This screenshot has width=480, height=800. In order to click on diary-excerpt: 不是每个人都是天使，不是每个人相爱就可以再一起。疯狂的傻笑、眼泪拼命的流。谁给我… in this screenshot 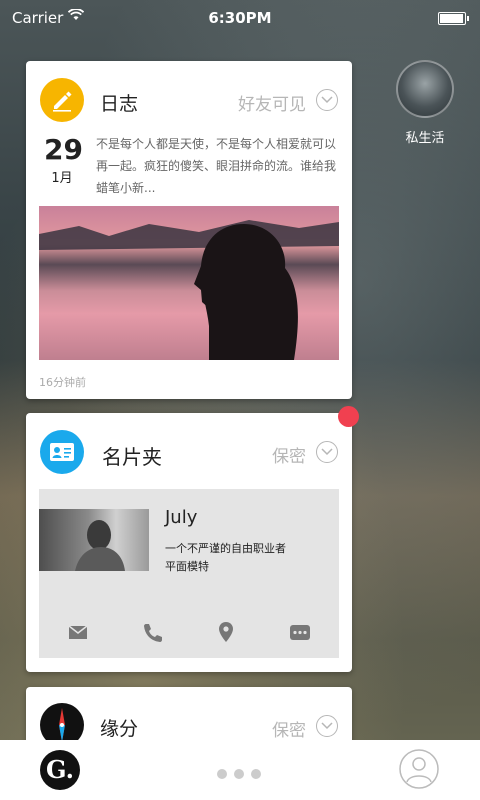, I will do `click(216, 166)`.